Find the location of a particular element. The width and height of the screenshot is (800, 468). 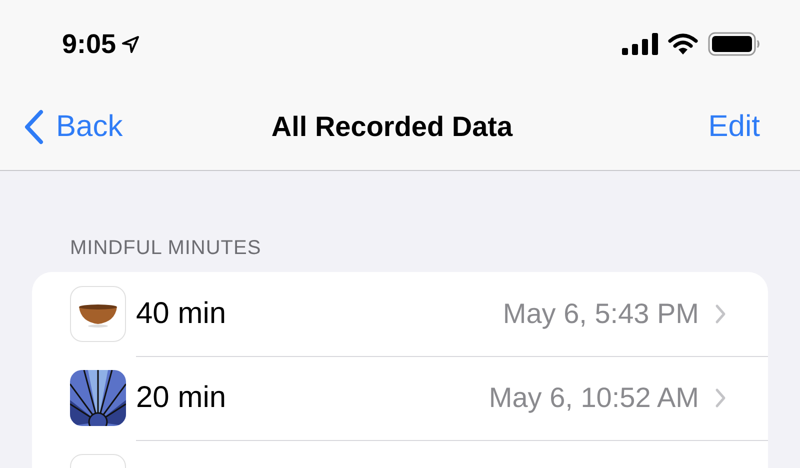

date-text: May 6, 10:52 AM is located at coordinates (593, 398).